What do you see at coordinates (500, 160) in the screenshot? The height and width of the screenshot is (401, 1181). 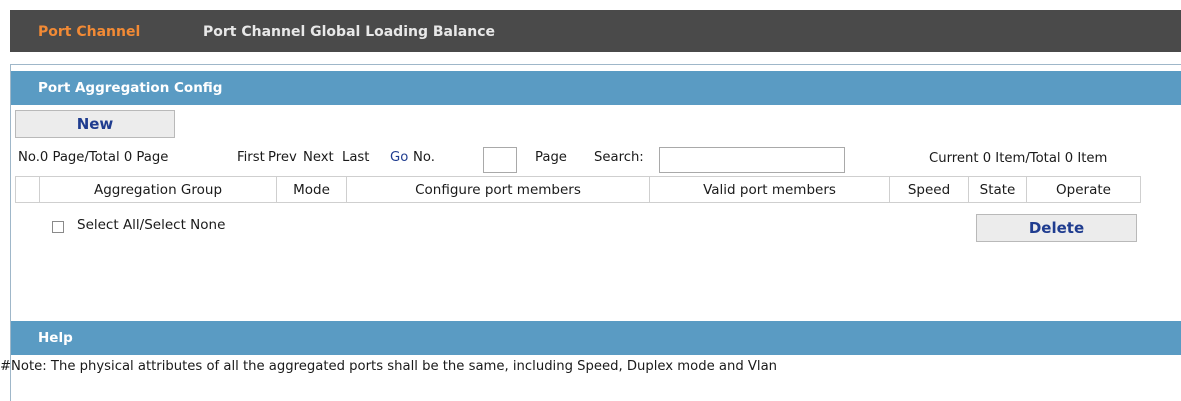 I see `page-number-input` at bounding box center [500, 160].